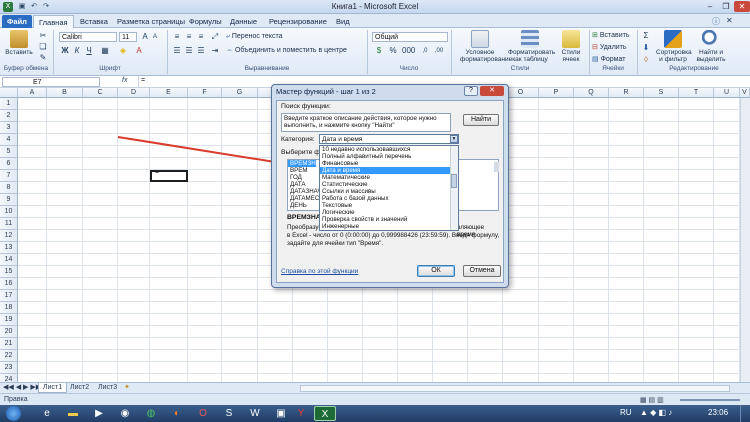 This screenshot has height=422, width=750. Describe the element at coordinates (304, 227) in the screenshot. I see `description-line1: Преобразуе` at that location.